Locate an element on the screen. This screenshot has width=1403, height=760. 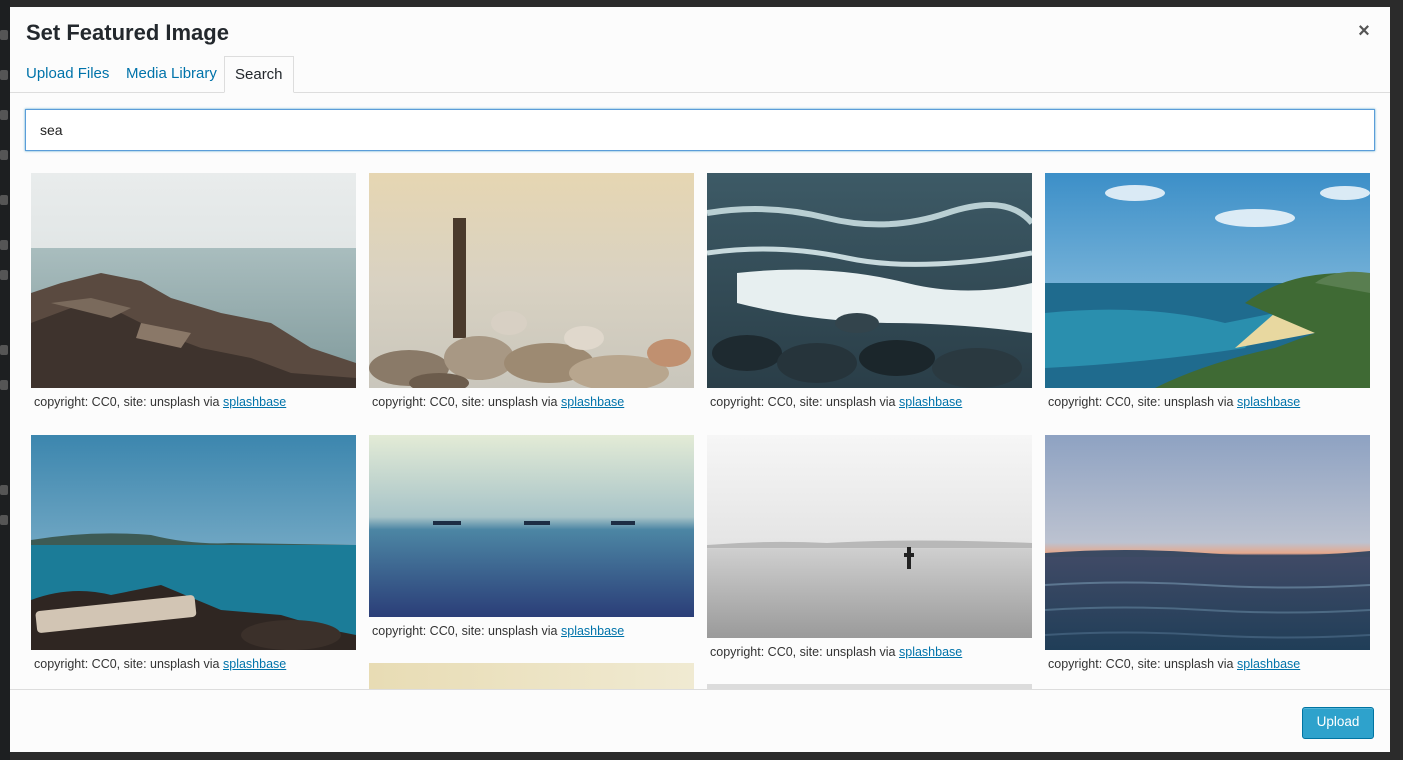
upload-button: Upload is located at coordinates (1338, 723).